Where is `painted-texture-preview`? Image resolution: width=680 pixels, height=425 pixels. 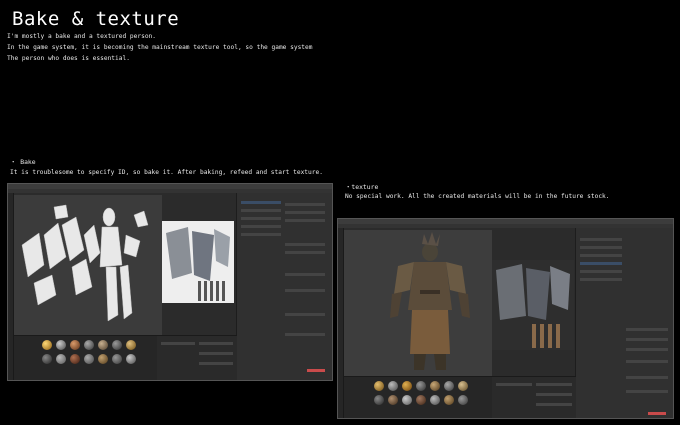
painted-texture-preview is located at coordinates (533, 306).